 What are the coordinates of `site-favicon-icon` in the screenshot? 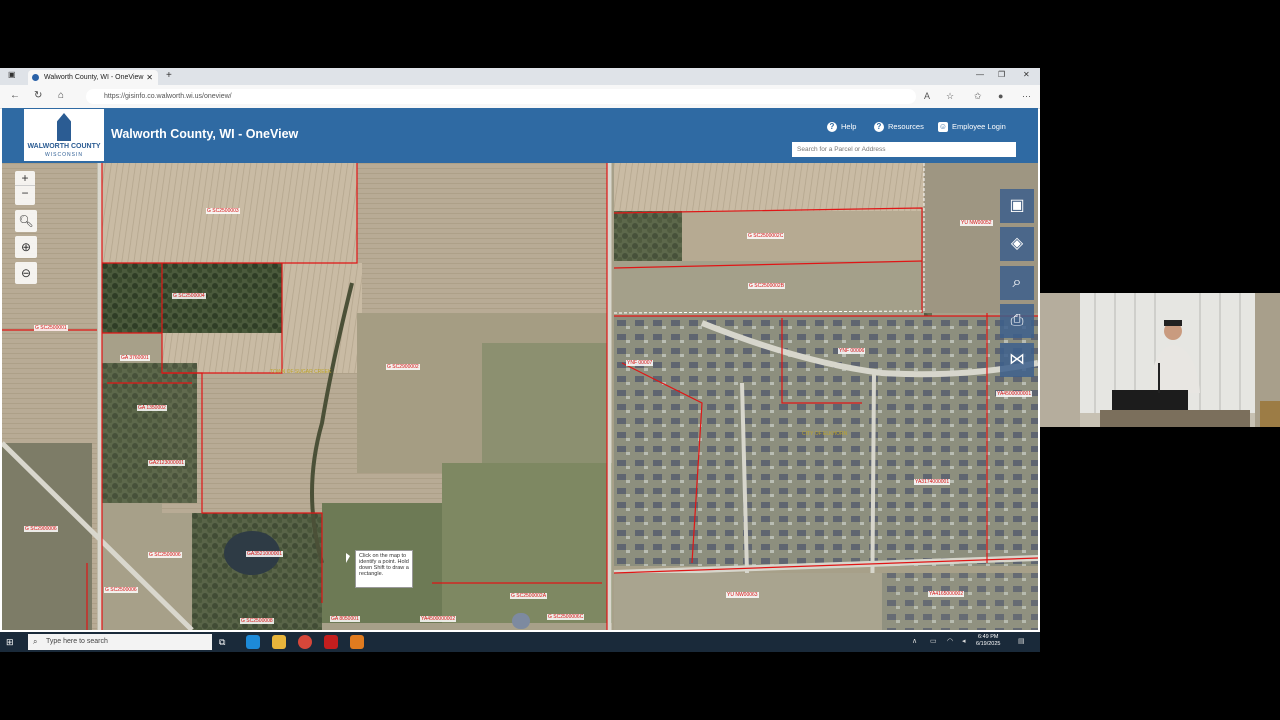 It's located at (35, 77).